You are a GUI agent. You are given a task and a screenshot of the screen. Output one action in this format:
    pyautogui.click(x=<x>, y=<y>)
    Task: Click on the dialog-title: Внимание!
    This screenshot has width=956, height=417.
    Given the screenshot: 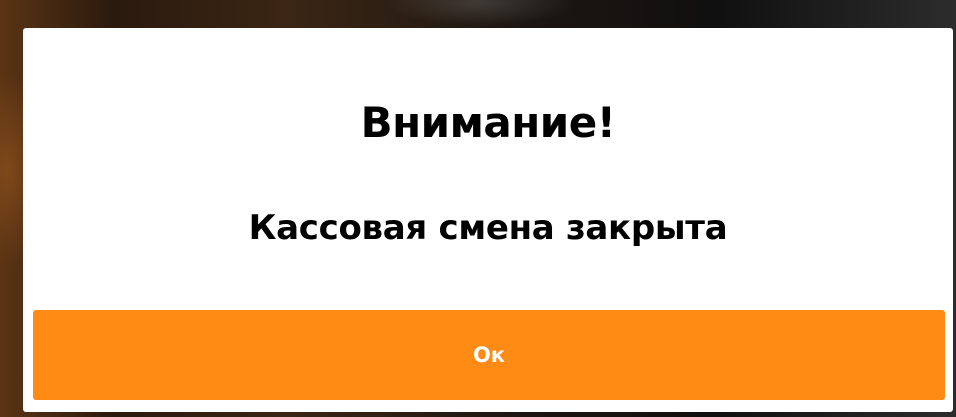 What is the action you would take?
    pyautogui.click(x=488, y=122)
    